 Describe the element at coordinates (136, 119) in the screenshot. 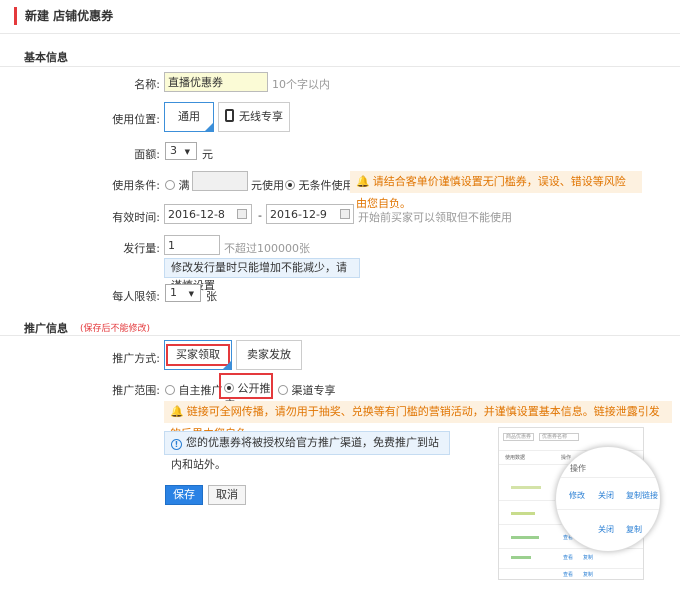

I see `location-label: 使用位置:` at that location.